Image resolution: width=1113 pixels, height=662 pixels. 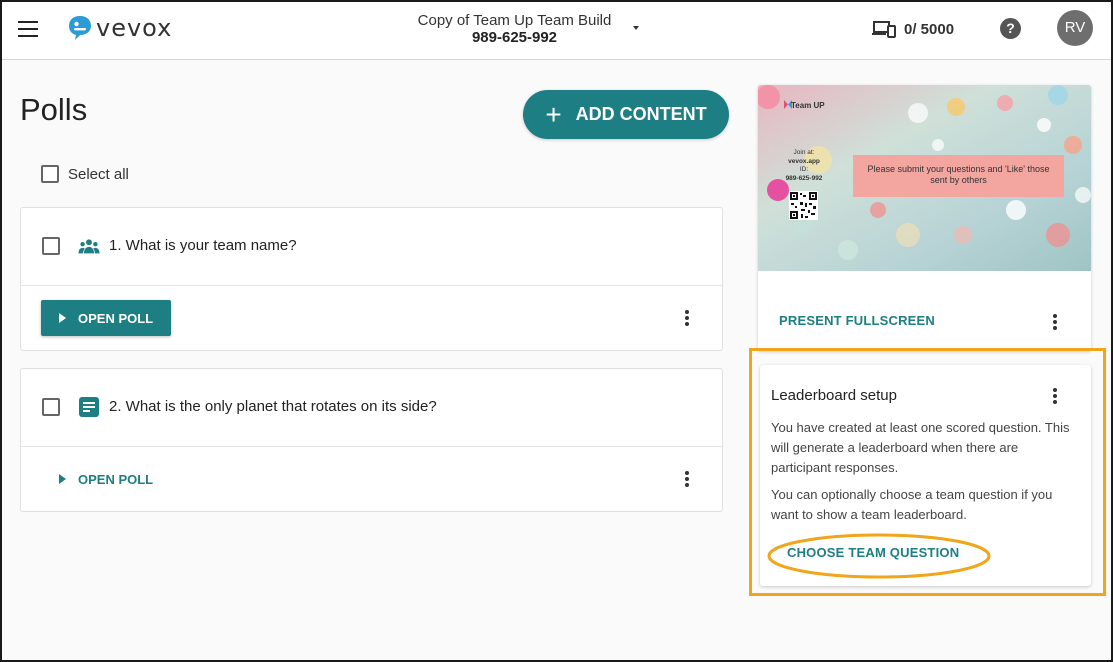 What do you see at coordinates (80, 28) in the screenshot?
I see `vevox-logo-icon` at bounding box center [80, 28].